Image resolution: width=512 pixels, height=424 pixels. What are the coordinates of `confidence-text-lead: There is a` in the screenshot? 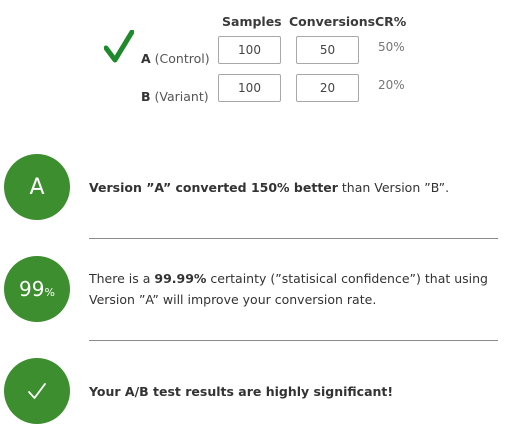 It's located at (122, 278).